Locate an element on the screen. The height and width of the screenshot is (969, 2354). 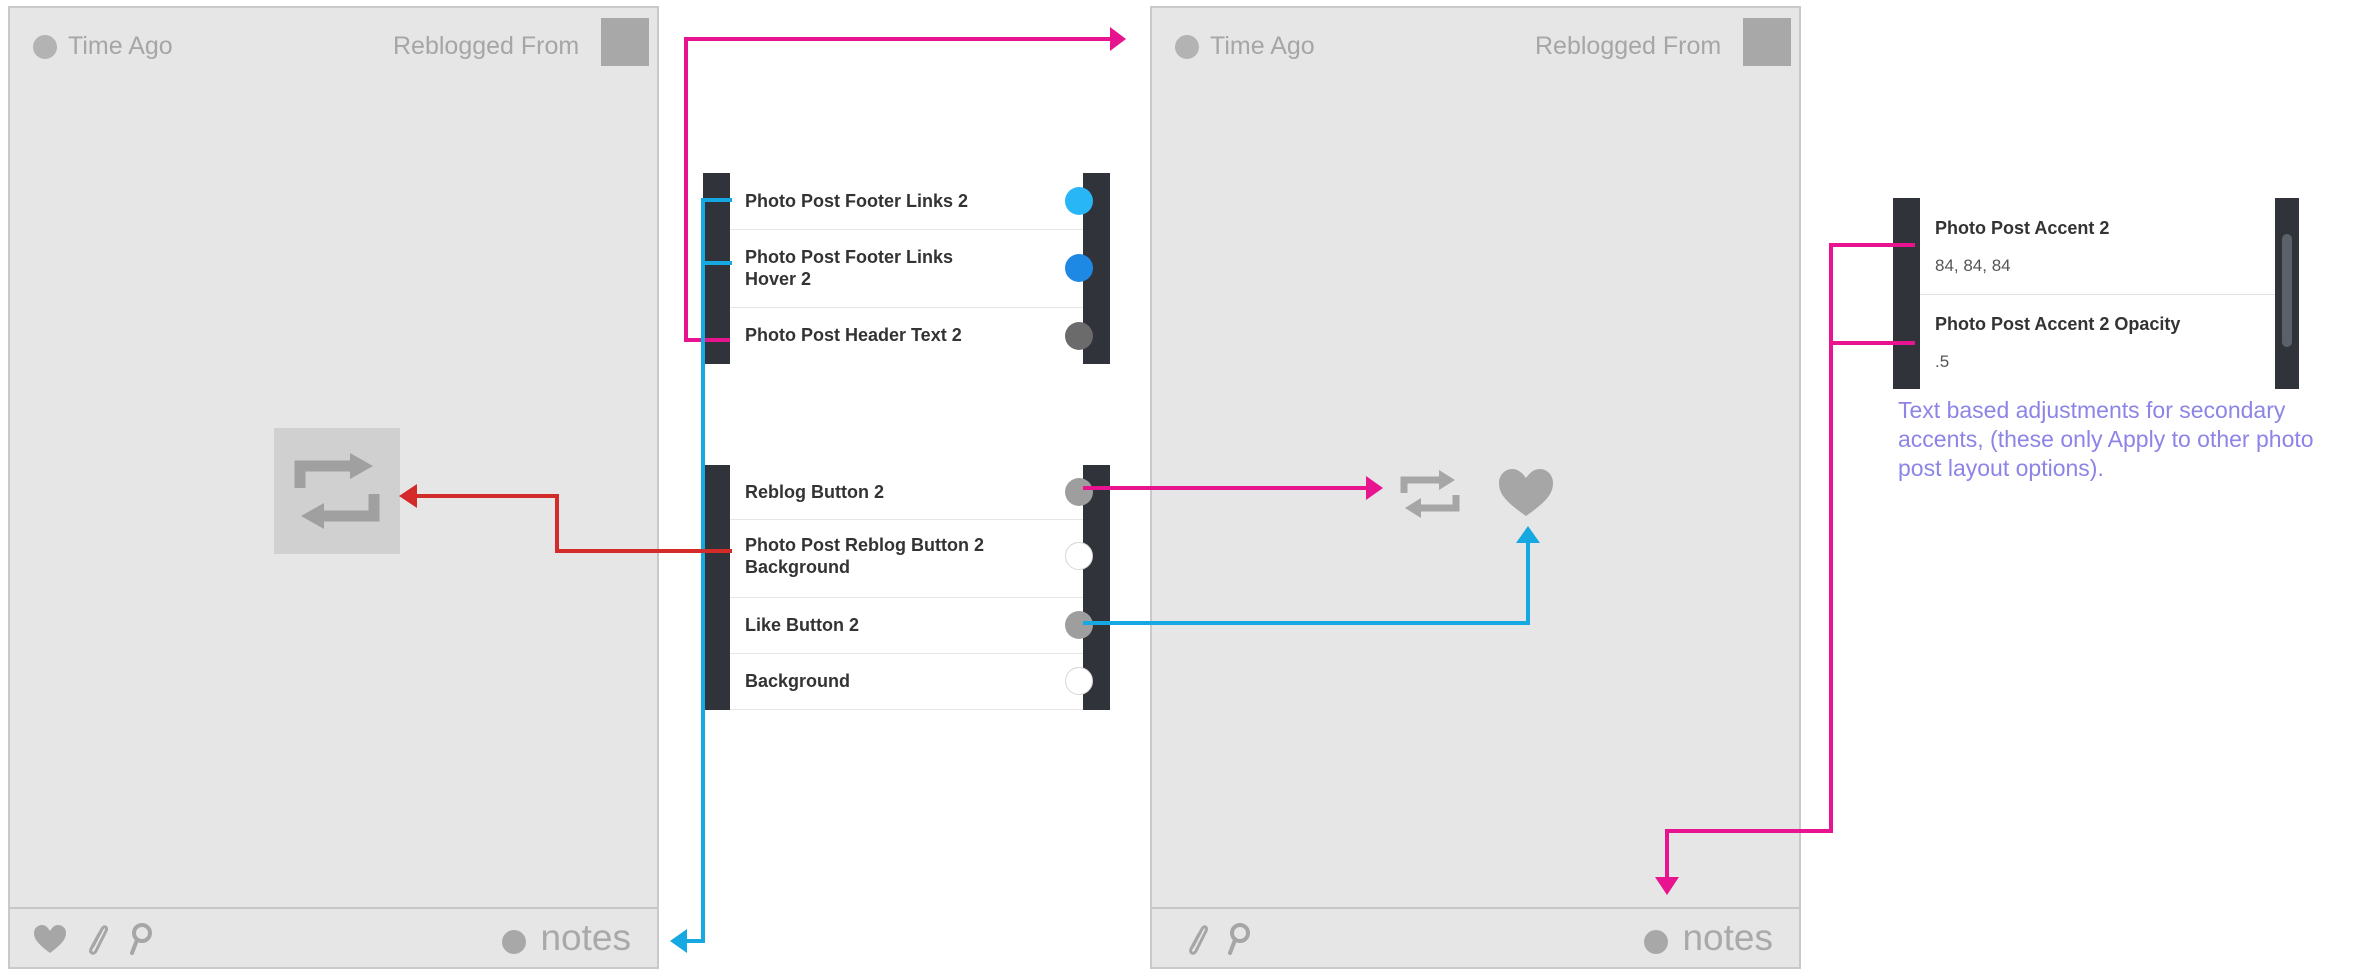
setting-row-footer-links: Photo Post Footer Links 2 is located at coordinates (911, 201).